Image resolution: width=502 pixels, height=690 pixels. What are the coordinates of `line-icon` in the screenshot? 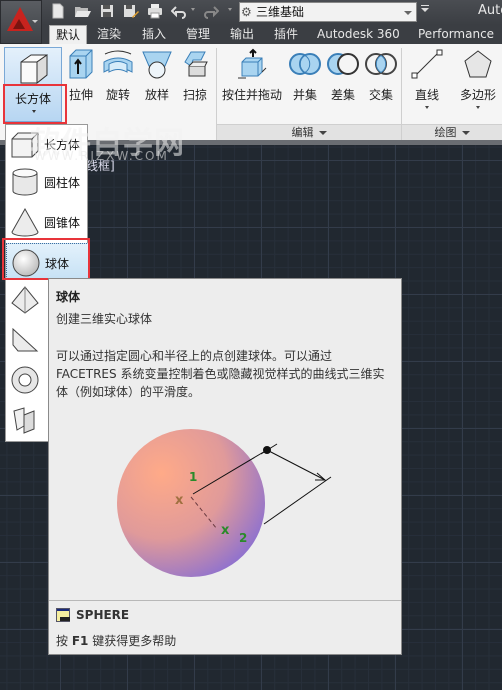 It's located at (427, 64).